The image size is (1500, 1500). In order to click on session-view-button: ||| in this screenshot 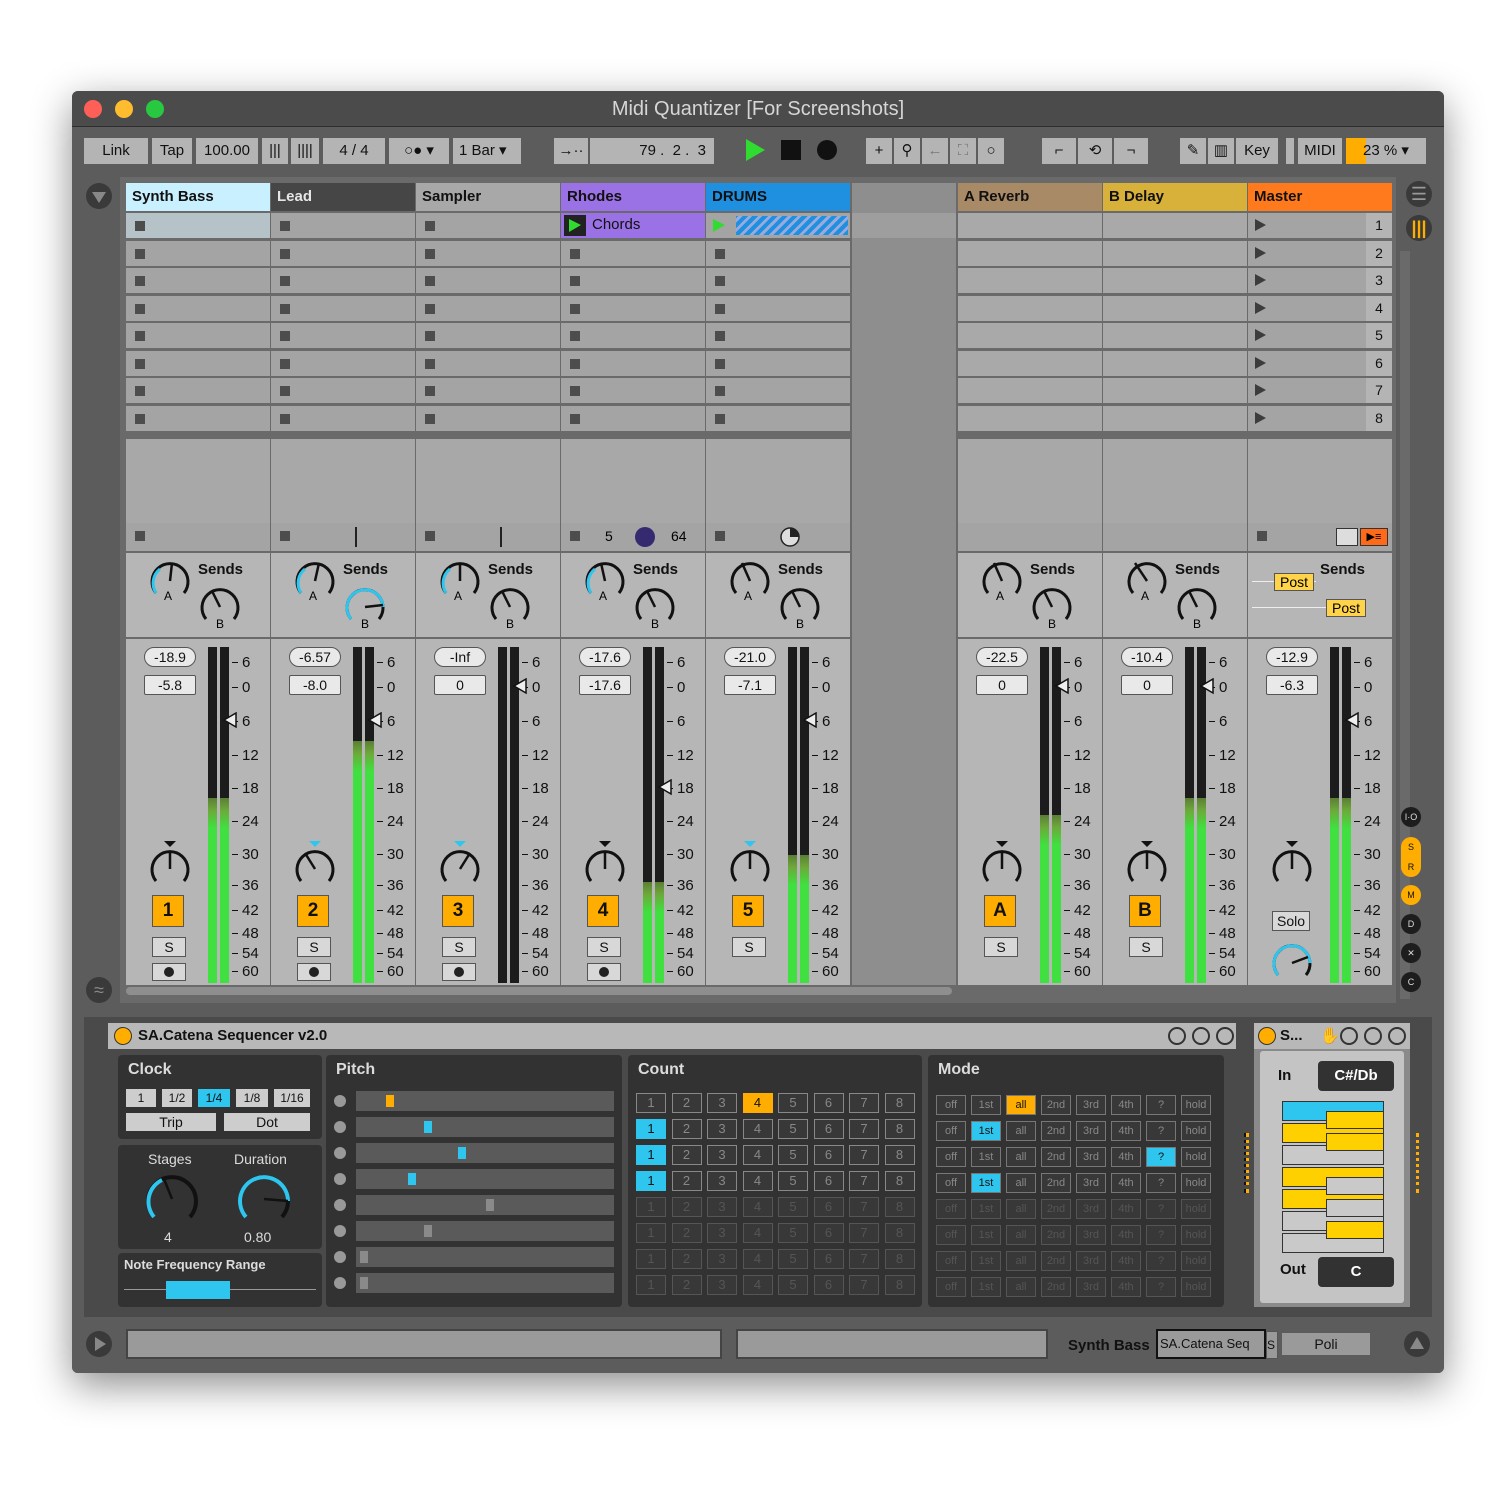, I will do `click(1419, 228)`.